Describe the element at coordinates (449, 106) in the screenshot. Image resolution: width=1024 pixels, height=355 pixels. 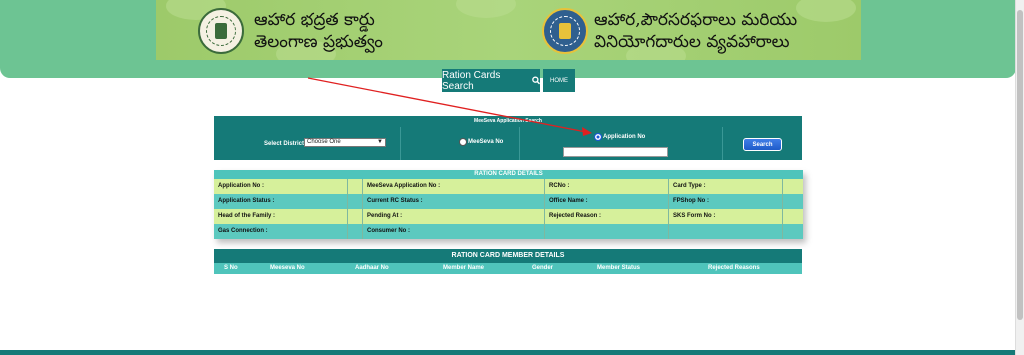
I see `annotation-arrow` at that location.